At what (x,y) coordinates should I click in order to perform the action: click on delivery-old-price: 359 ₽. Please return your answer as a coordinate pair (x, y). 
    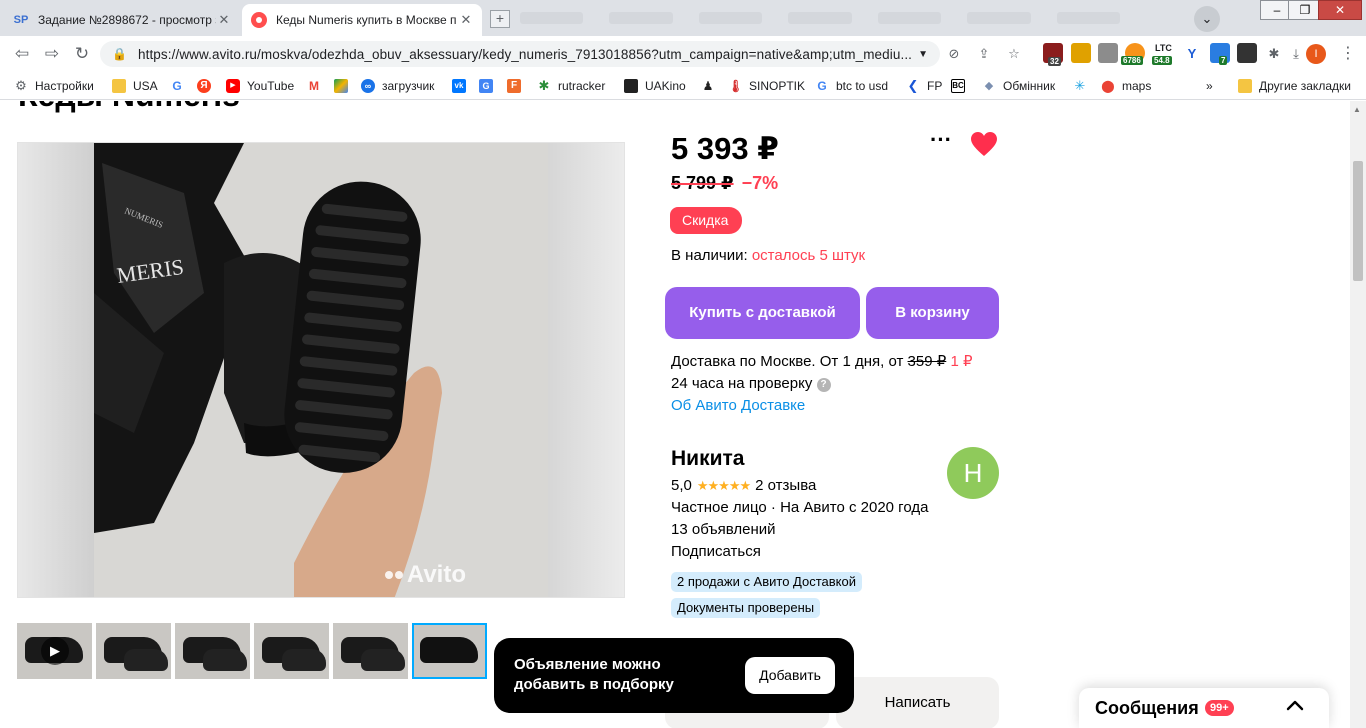
    Looking at the image, I should click on (927, 361).